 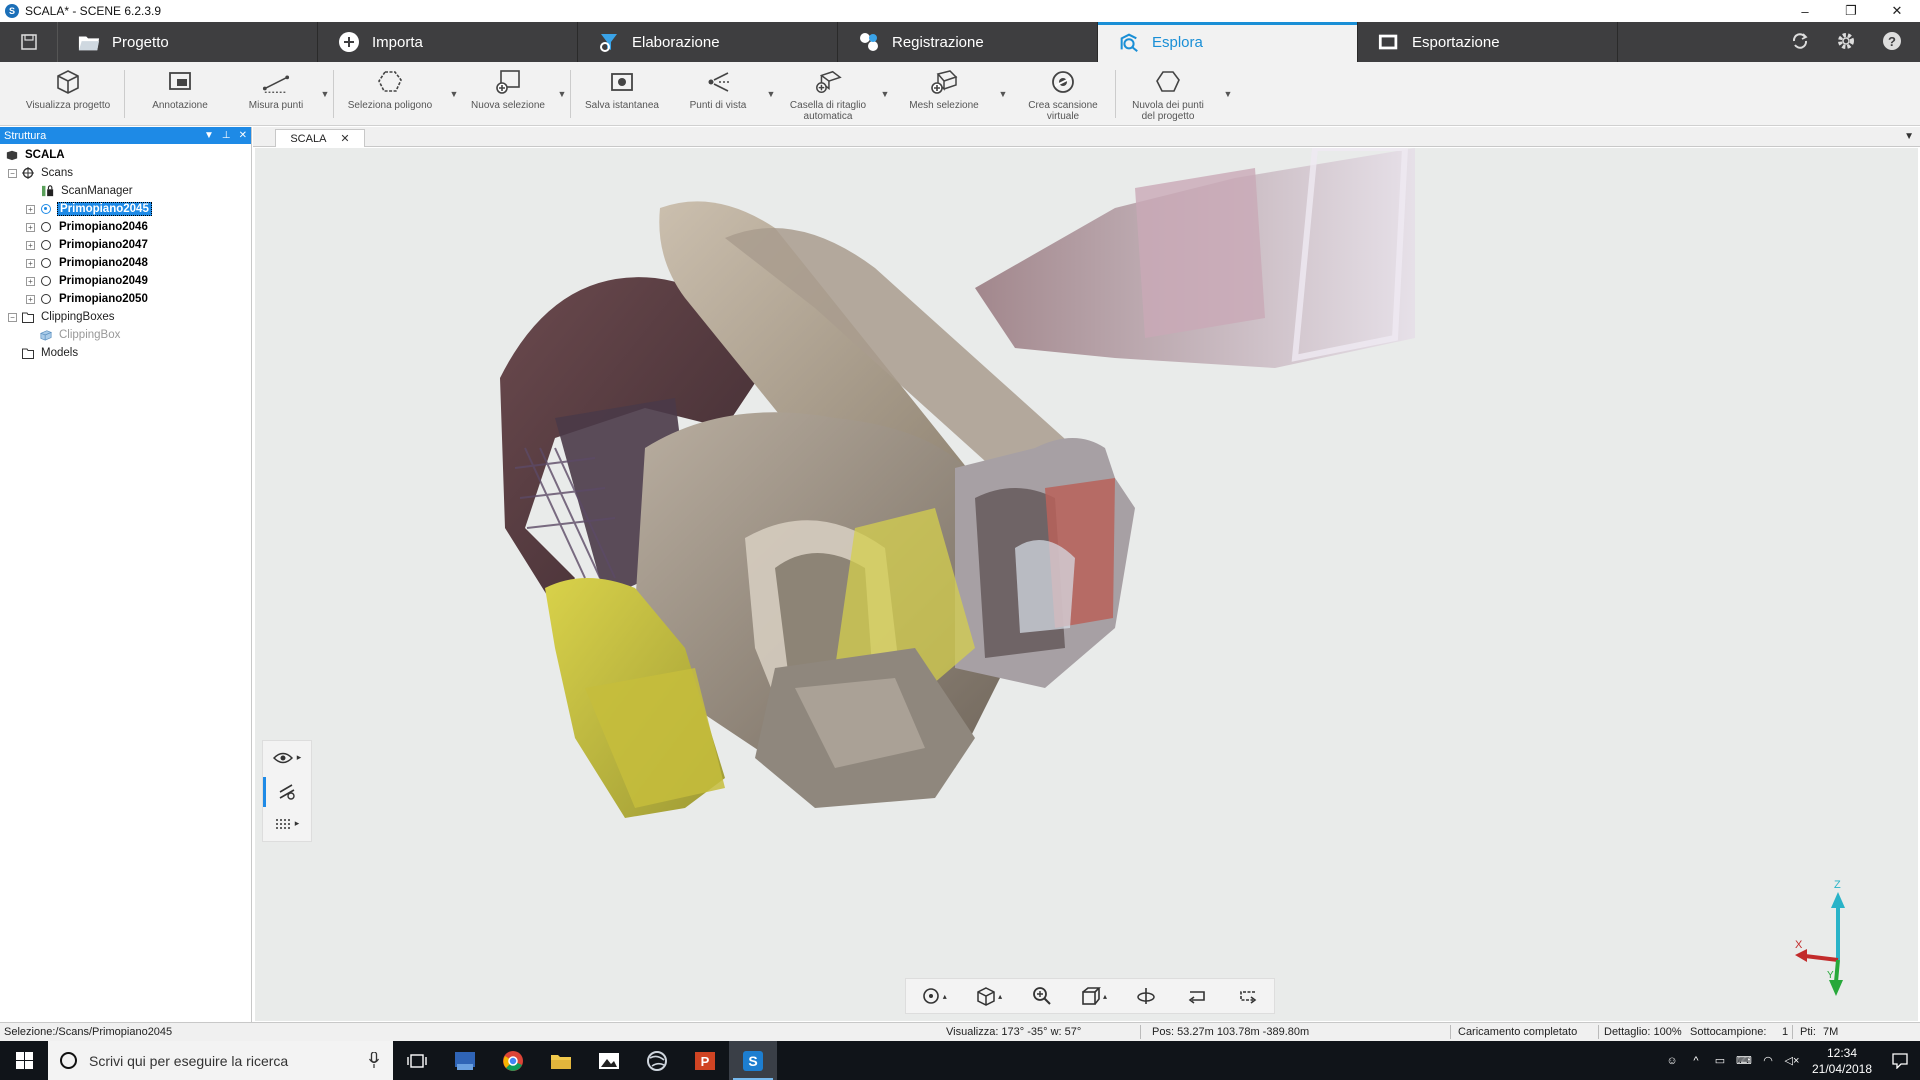 What do you see at coordinates (448, 42) in the screenshot?
I see `tab-importa: Importa` at bounding box center [448, 42].